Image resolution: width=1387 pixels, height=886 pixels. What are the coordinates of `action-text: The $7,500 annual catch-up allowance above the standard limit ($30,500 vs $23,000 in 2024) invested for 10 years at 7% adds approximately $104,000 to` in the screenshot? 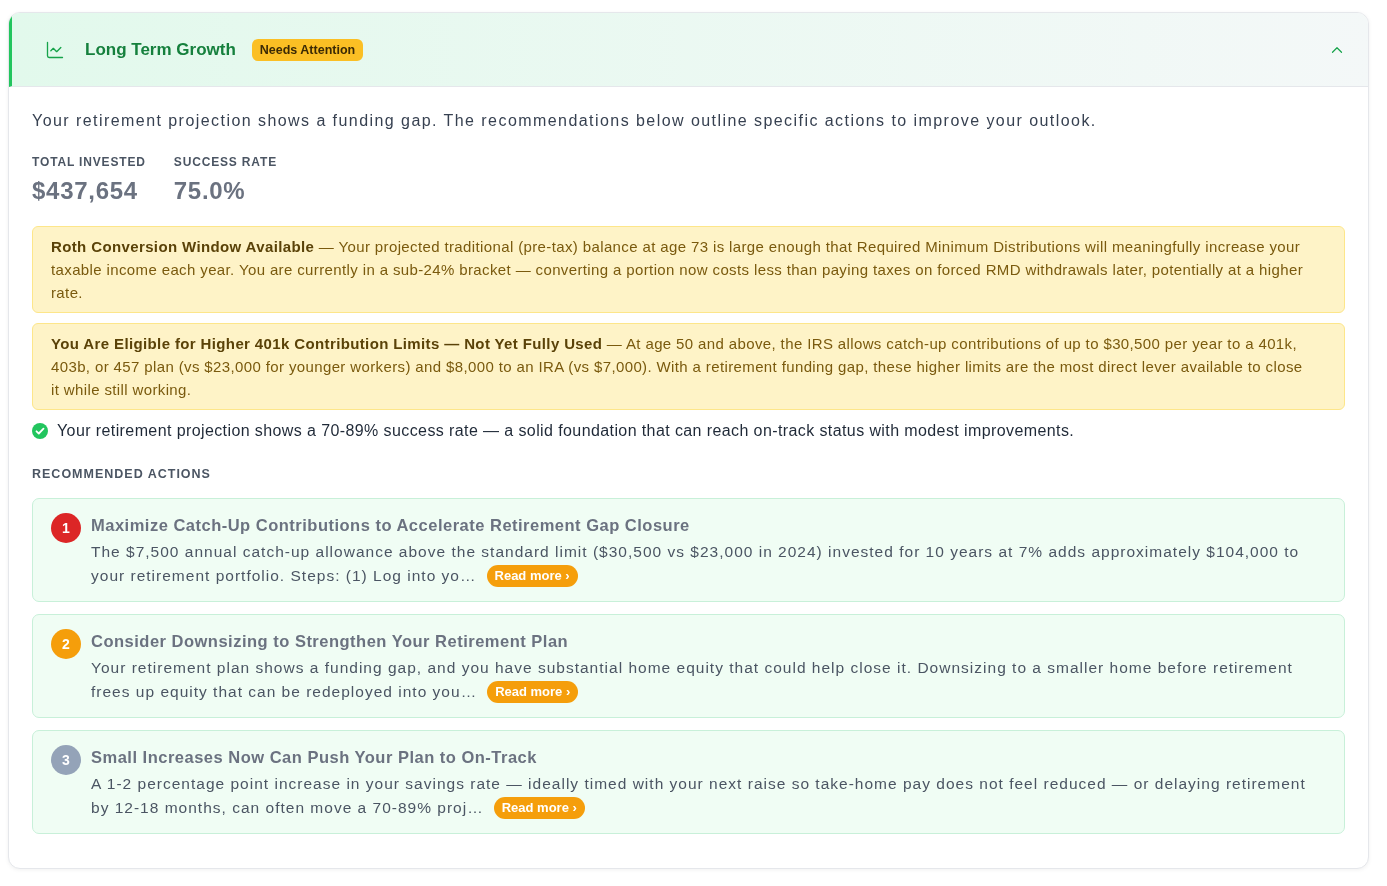 It's located at (695, 552).